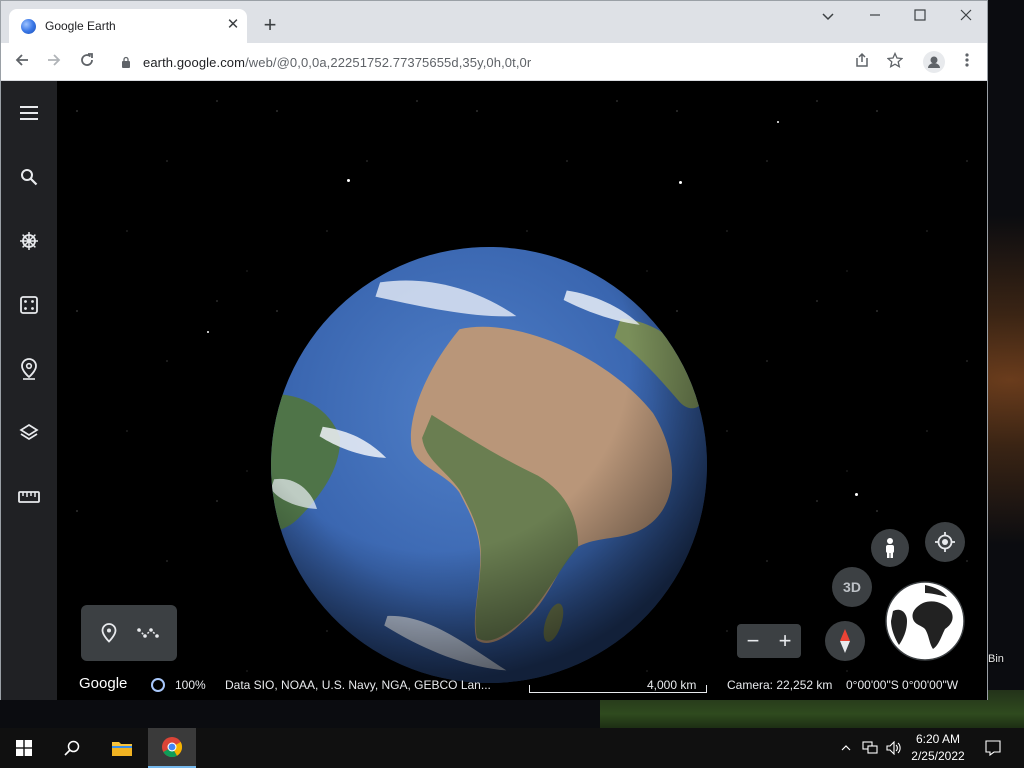  Describe the element at coordinates (29, 497) in the screenshot. I see `measure-ruler-icon` at that location.